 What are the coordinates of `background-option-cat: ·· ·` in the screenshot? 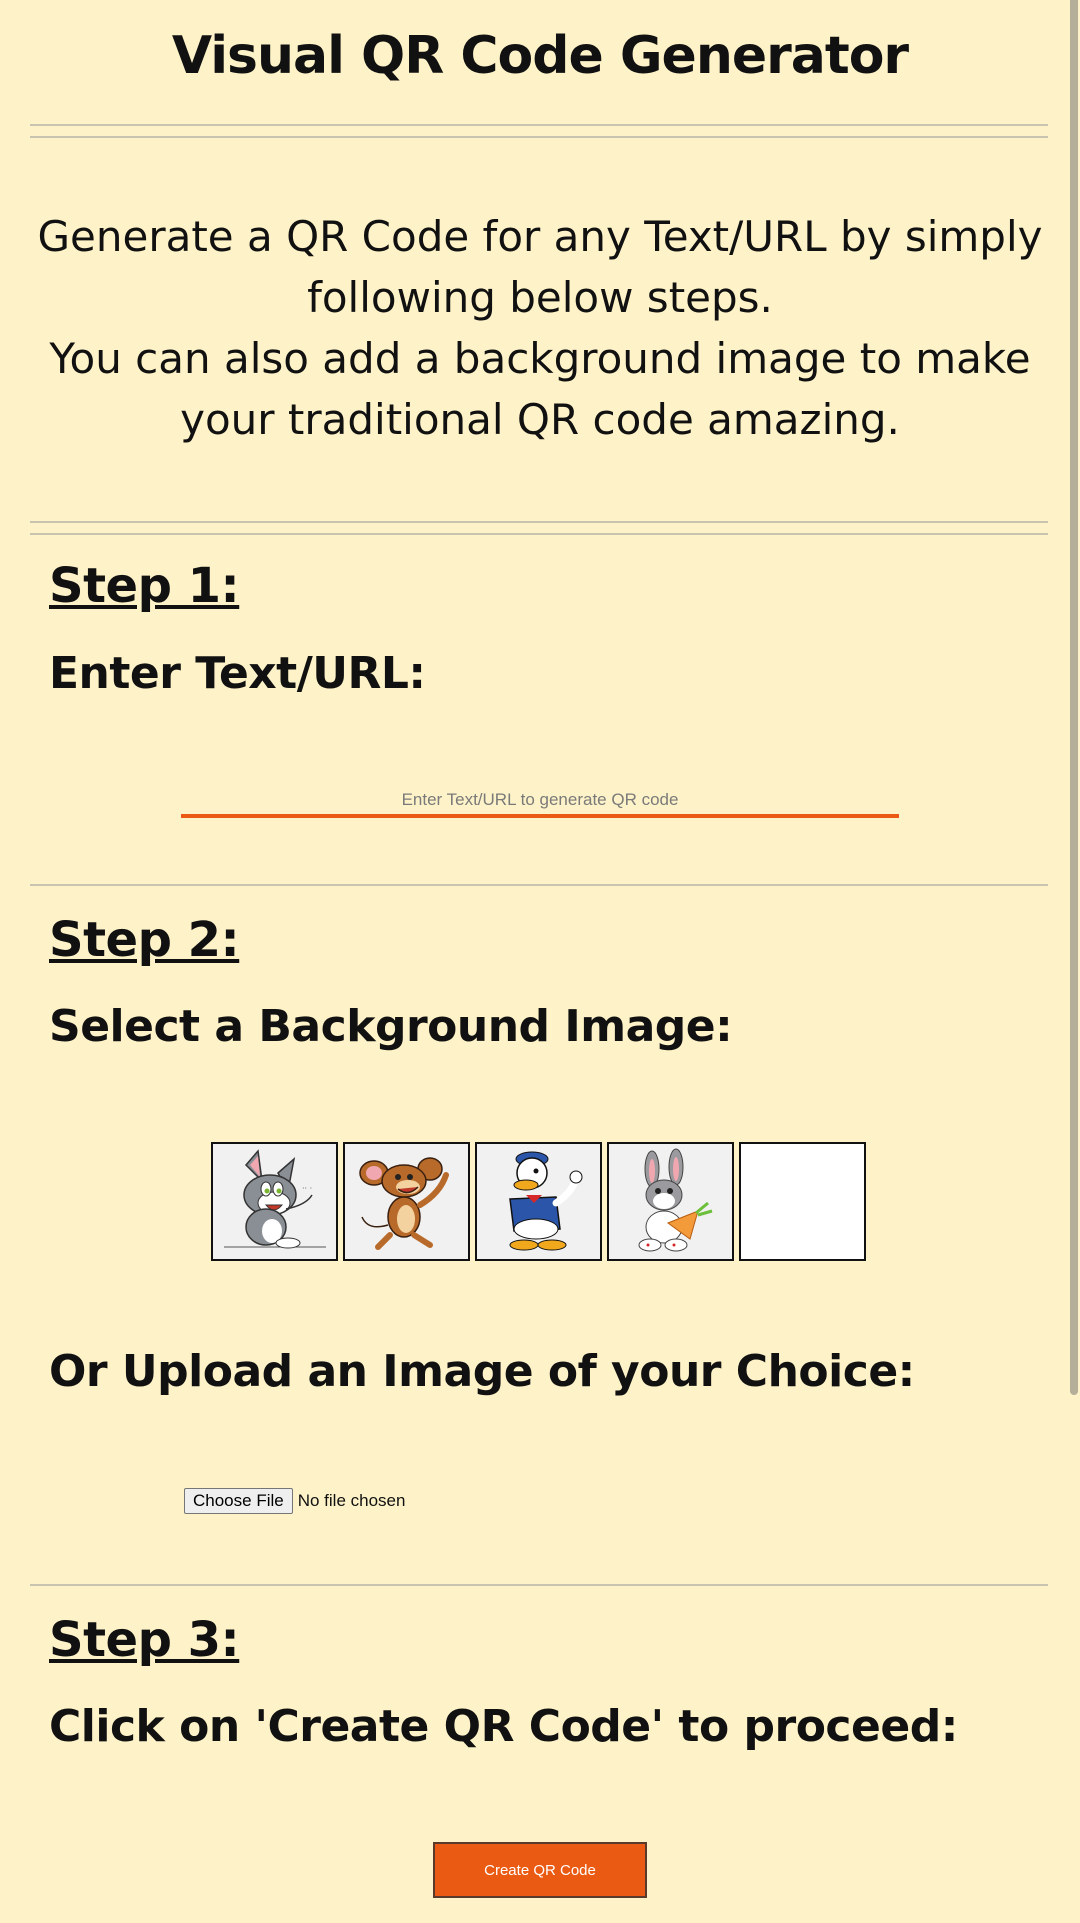 It's located at (274, 1201).